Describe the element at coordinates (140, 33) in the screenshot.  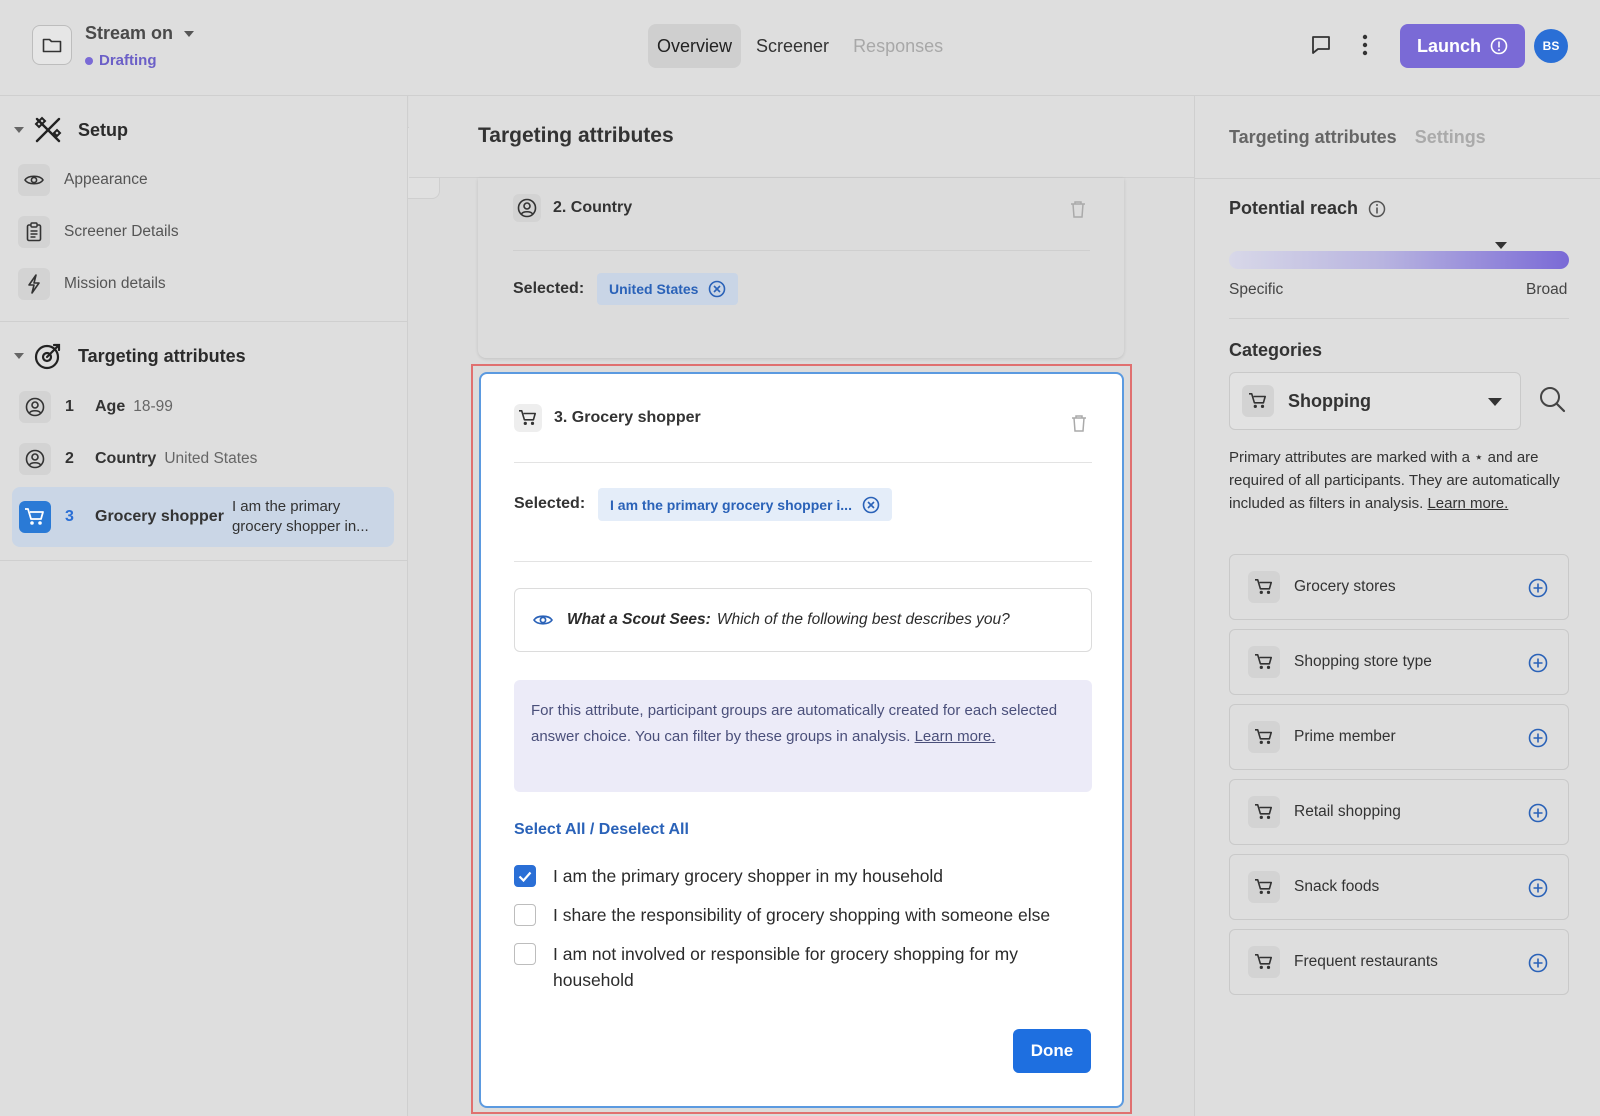
I see `project-name: Stream on` at that location.